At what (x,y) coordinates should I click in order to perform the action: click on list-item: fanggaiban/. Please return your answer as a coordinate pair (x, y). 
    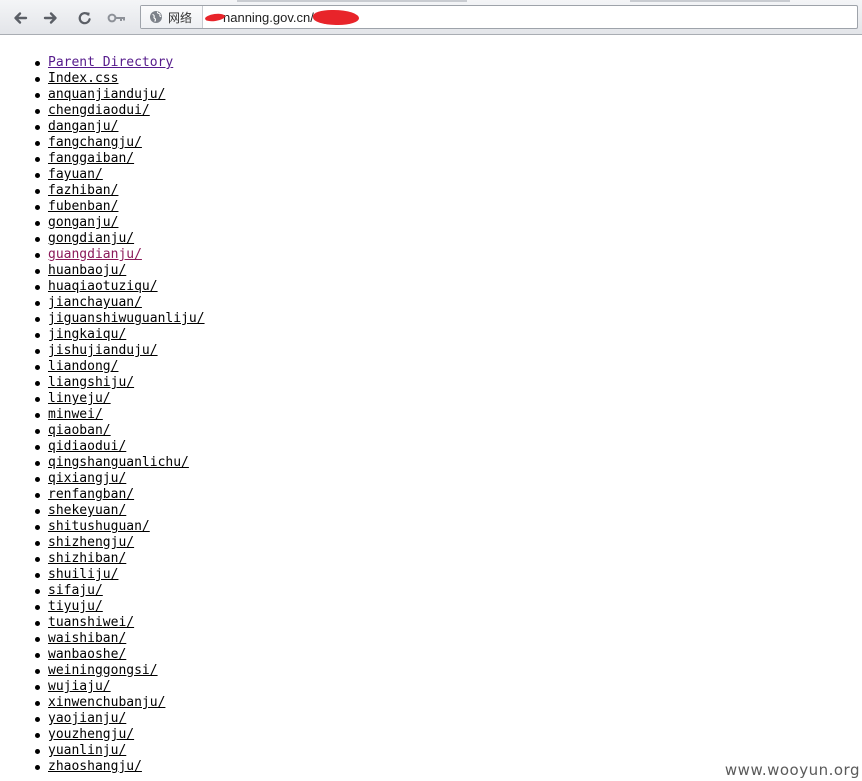
    Looking at the image, I should click on (120, 159).